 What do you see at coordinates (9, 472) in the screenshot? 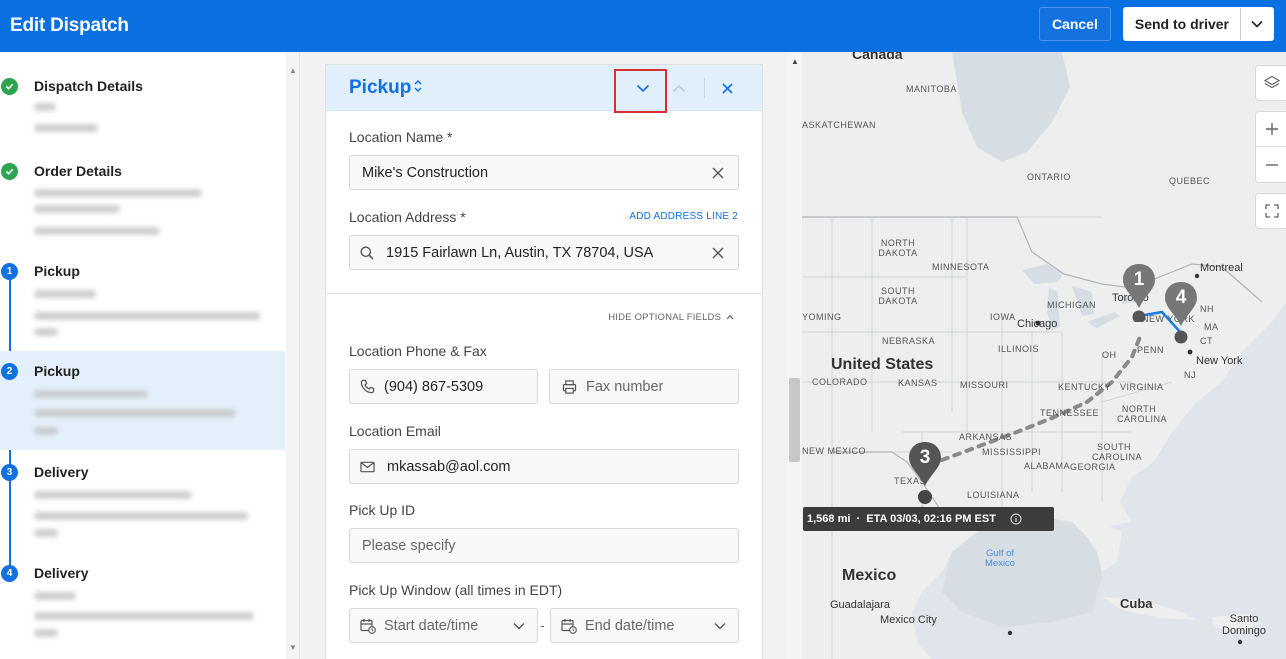
I see `step-number-badge: 3` at bounding box center [9, 472].